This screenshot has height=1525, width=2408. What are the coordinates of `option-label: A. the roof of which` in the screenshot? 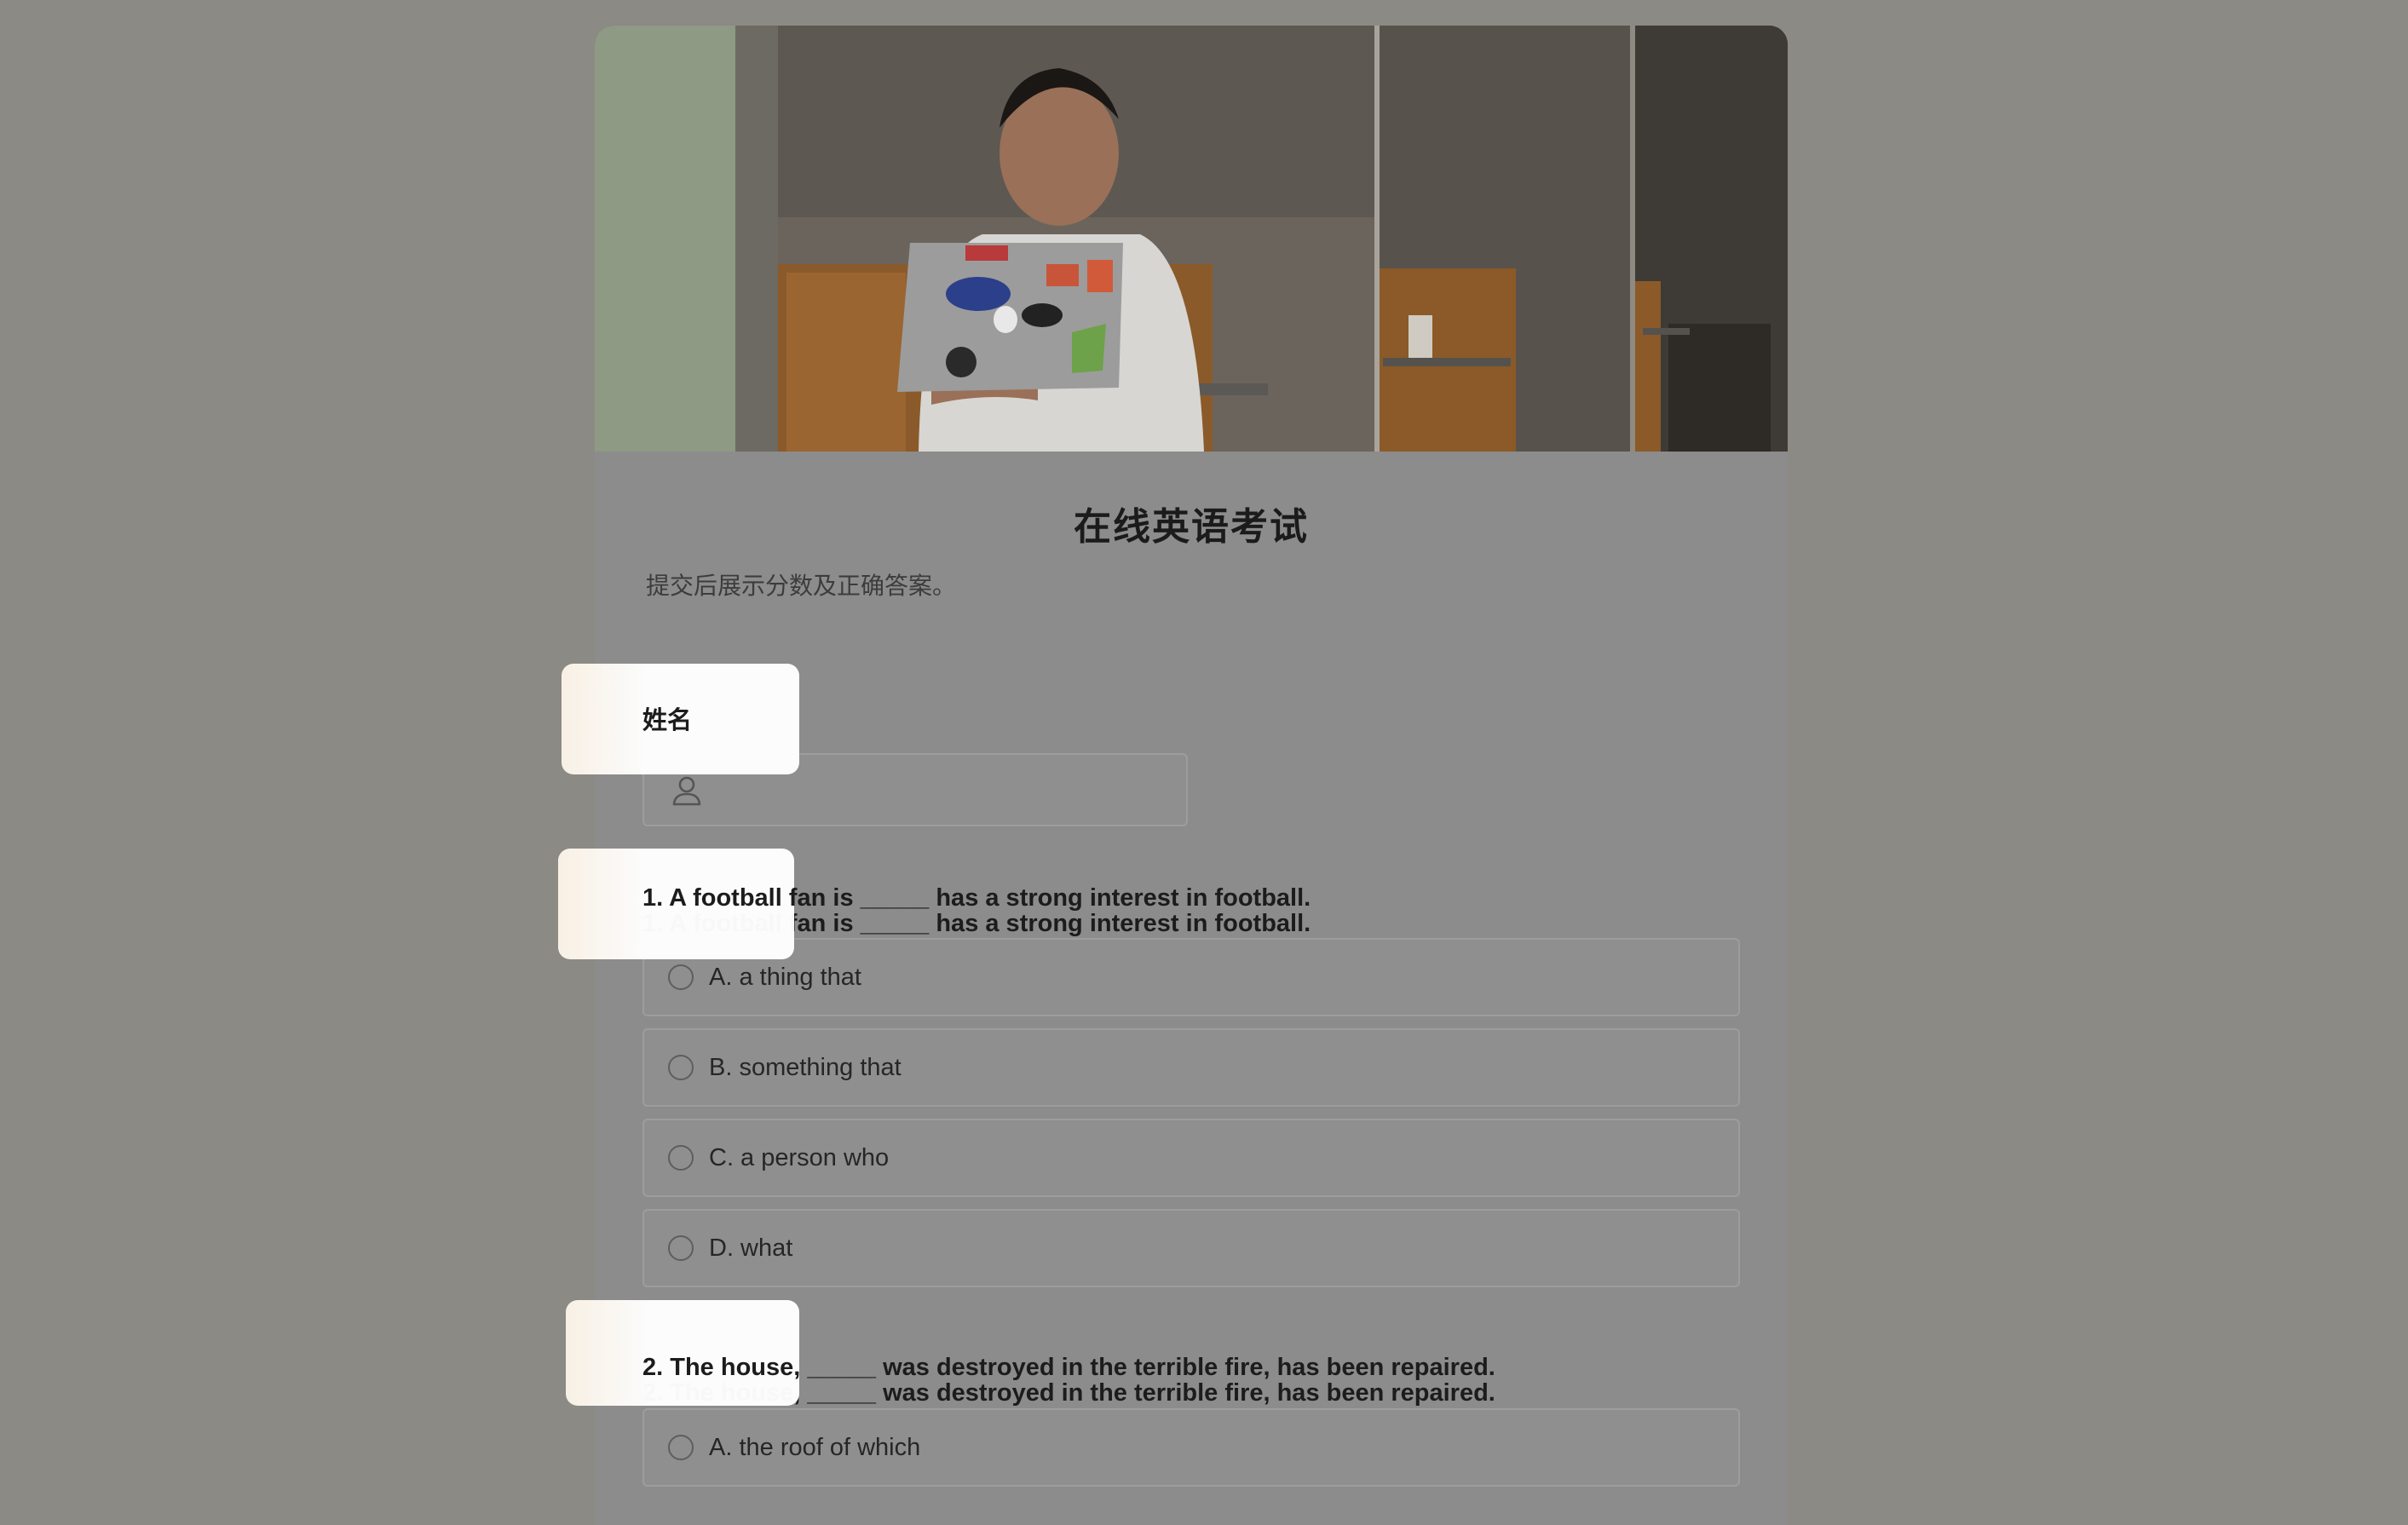 It's located at (815, 1447).